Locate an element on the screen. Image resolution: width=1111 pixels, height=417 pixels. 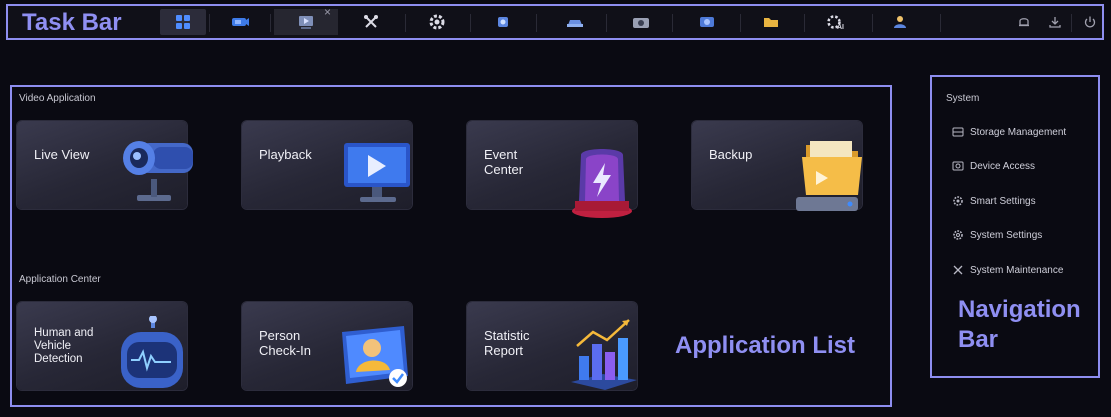
app-tile-event-center: Event Center is located at coordinates (552, 169).